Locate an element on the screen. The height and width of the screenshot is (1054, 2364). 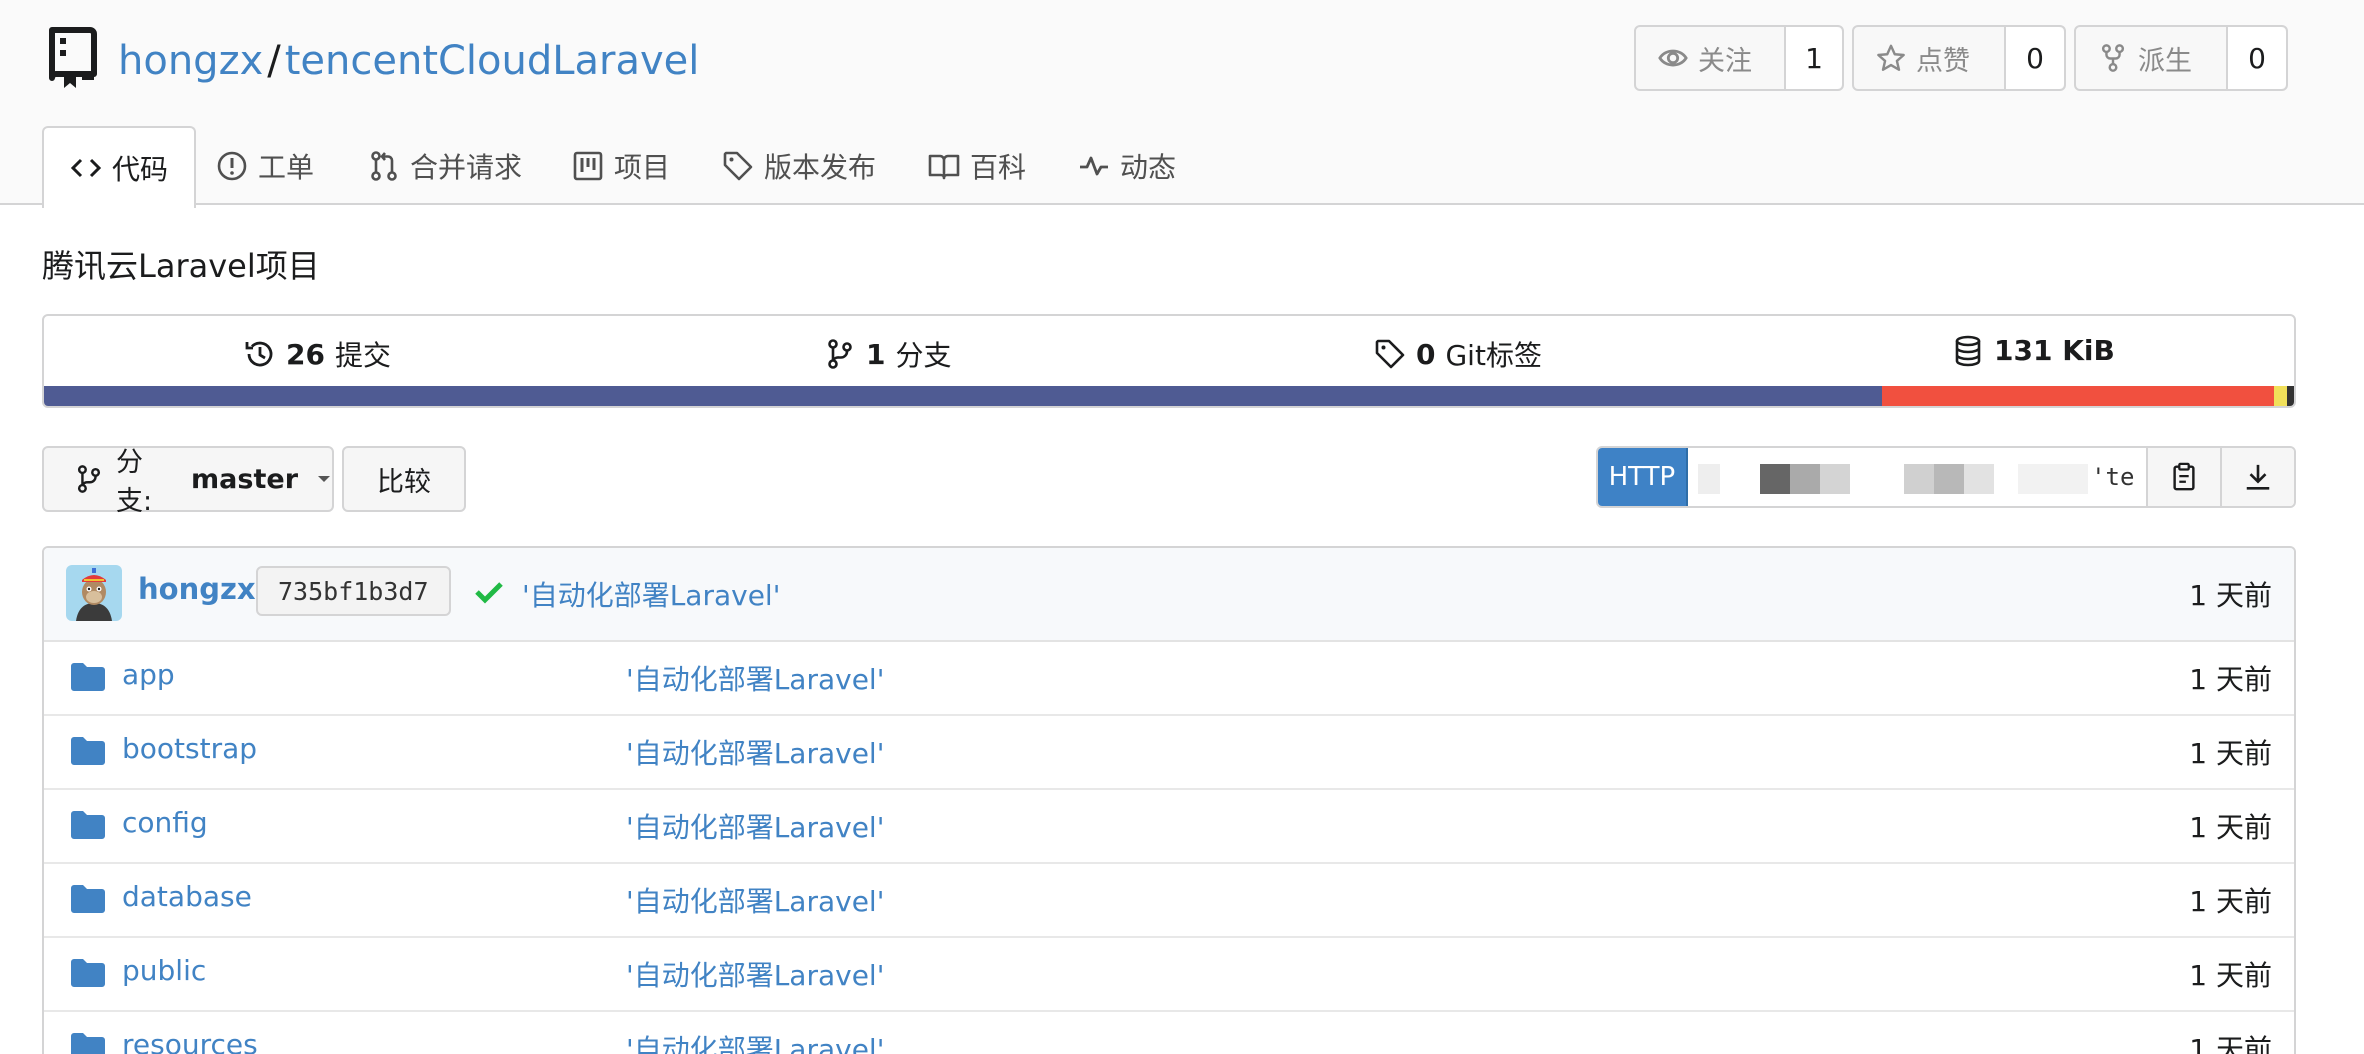
tab-releases: 版本发布 is located at coordinates (799, 166).